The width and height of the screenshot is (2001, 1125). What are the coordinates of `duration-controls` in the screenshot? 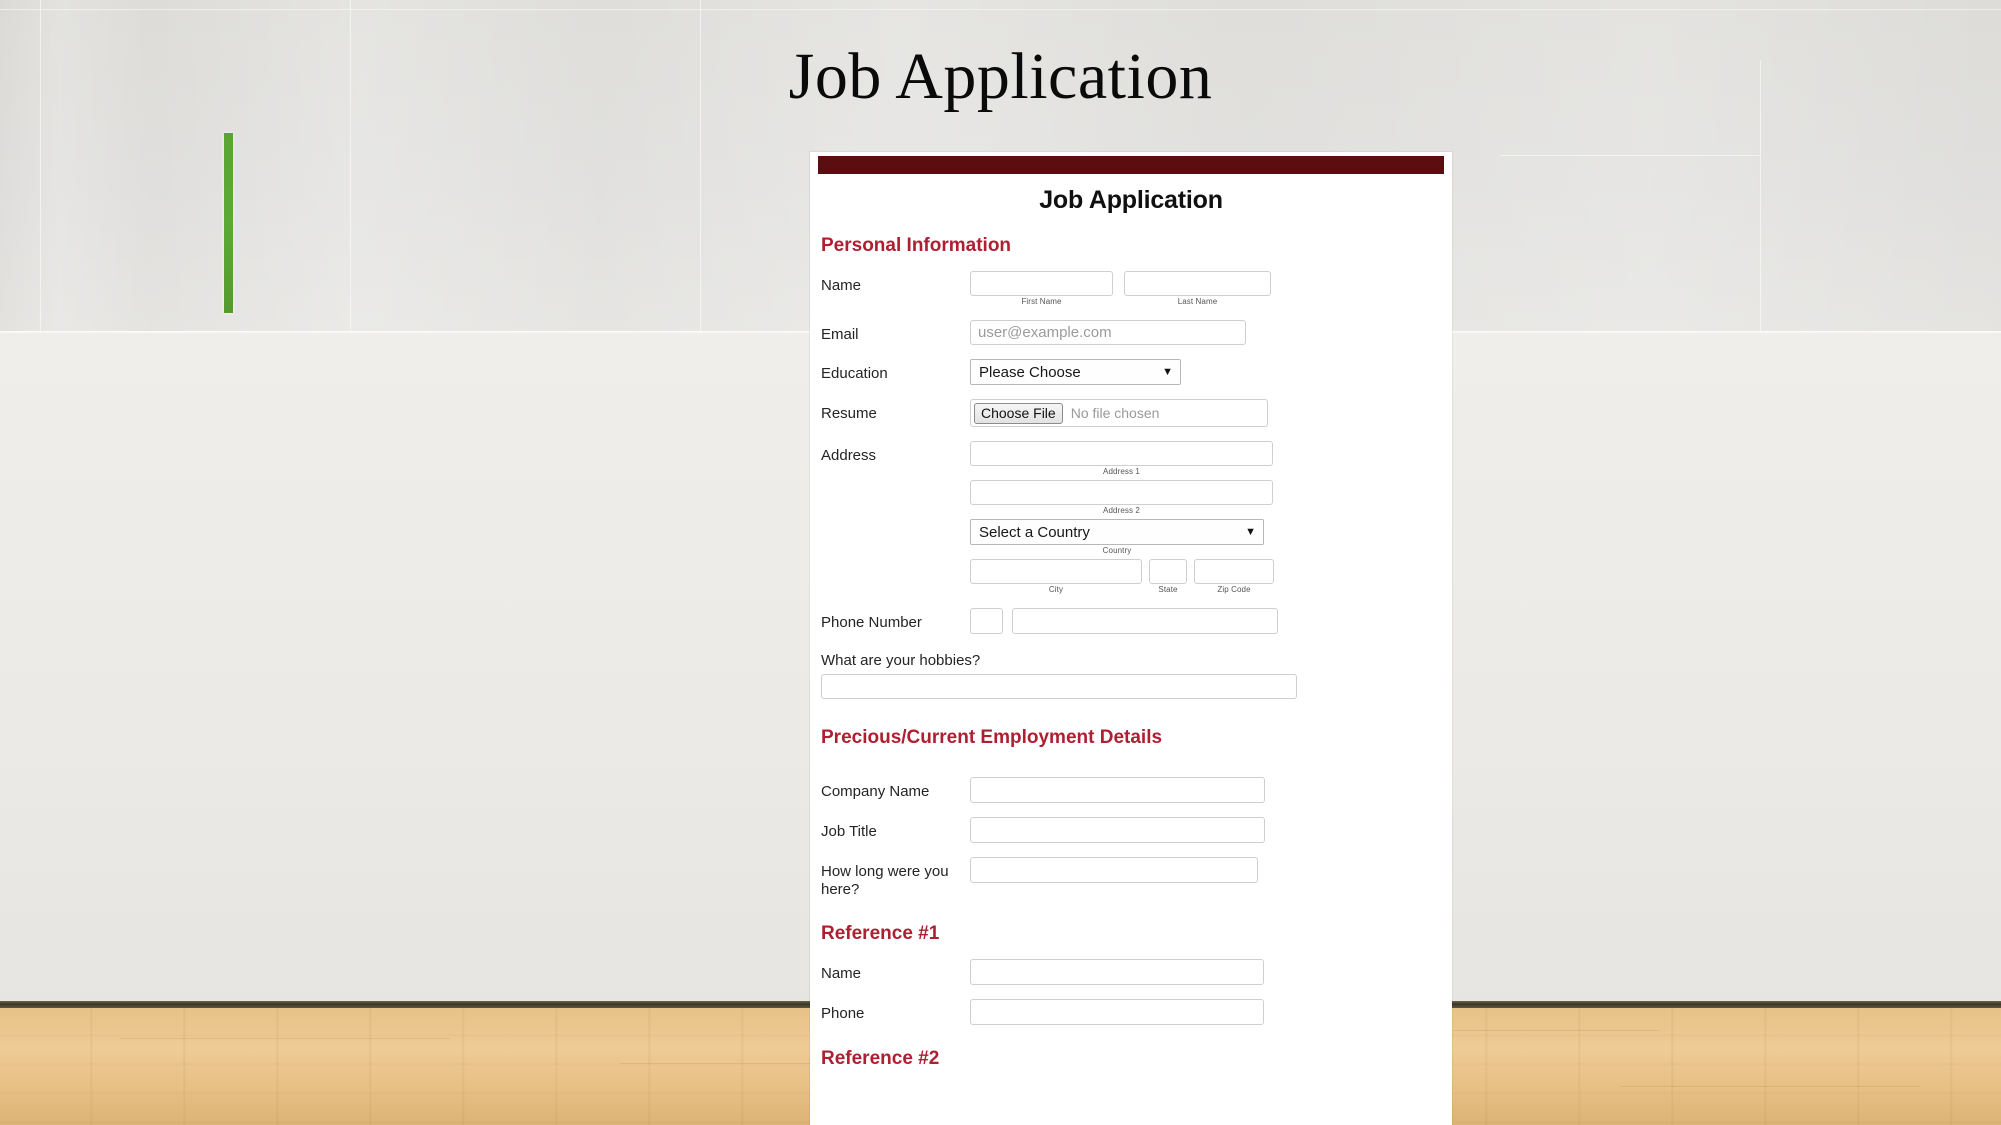 It's located at (1207, 870).